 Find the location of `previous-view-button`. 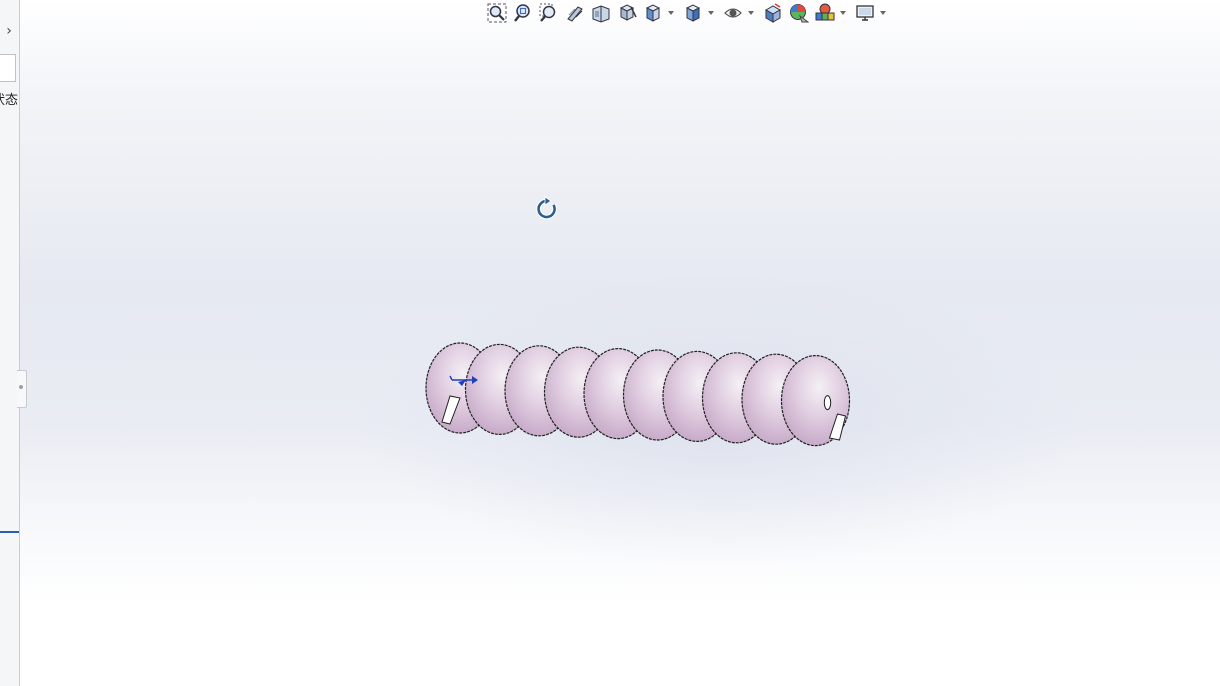

previous-view-button is located at coordinates (549, 13).